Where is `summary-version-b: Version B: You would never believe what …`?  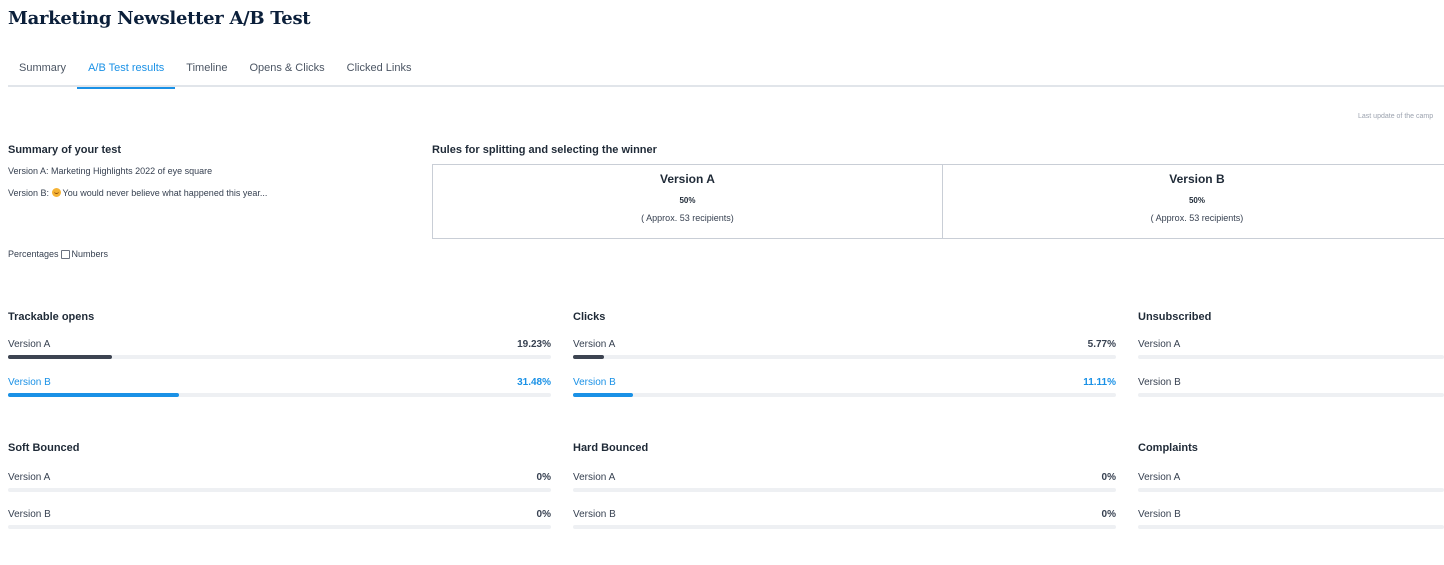
summary-version-b: Version B: You would never believe what … is located at coordinates (137, 193).